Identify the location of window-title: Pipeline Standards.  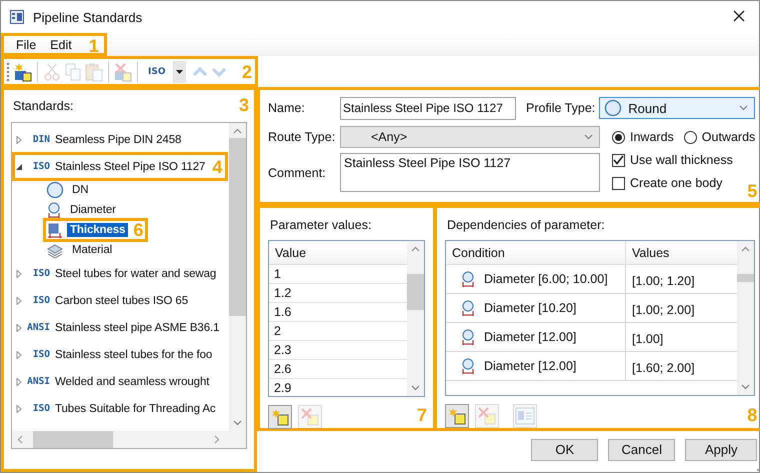
(88, 17).